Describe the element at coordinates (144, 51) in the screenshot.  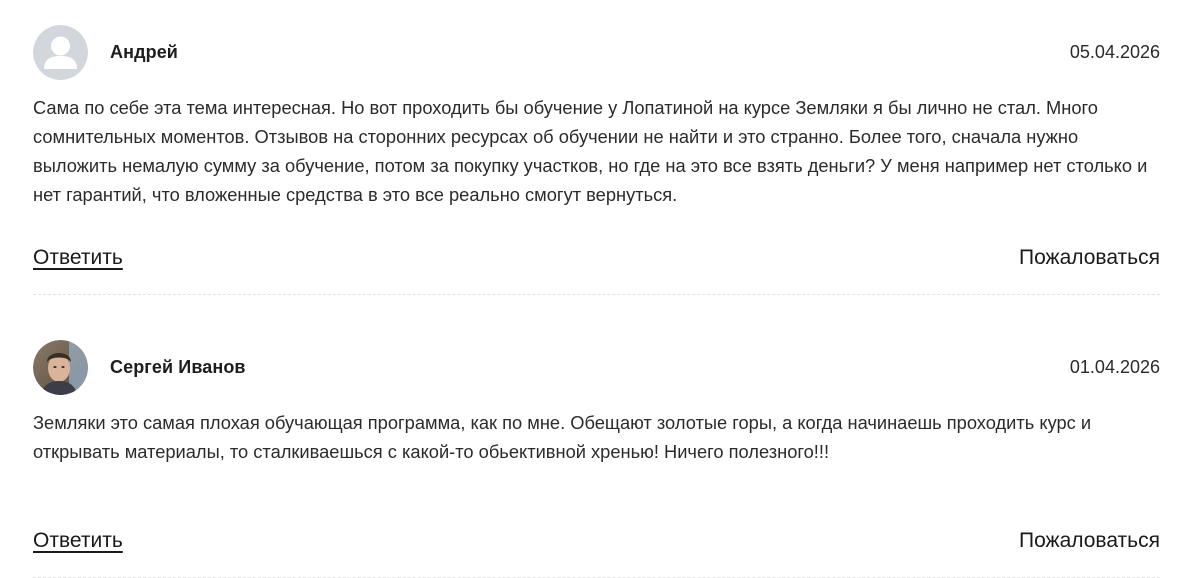
I see `author-name: Андрей` at that location.